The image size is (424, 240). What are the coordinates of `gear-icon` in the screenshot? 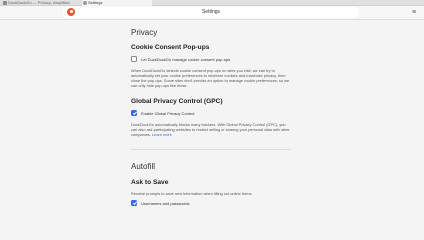 It's located at (85, 3).